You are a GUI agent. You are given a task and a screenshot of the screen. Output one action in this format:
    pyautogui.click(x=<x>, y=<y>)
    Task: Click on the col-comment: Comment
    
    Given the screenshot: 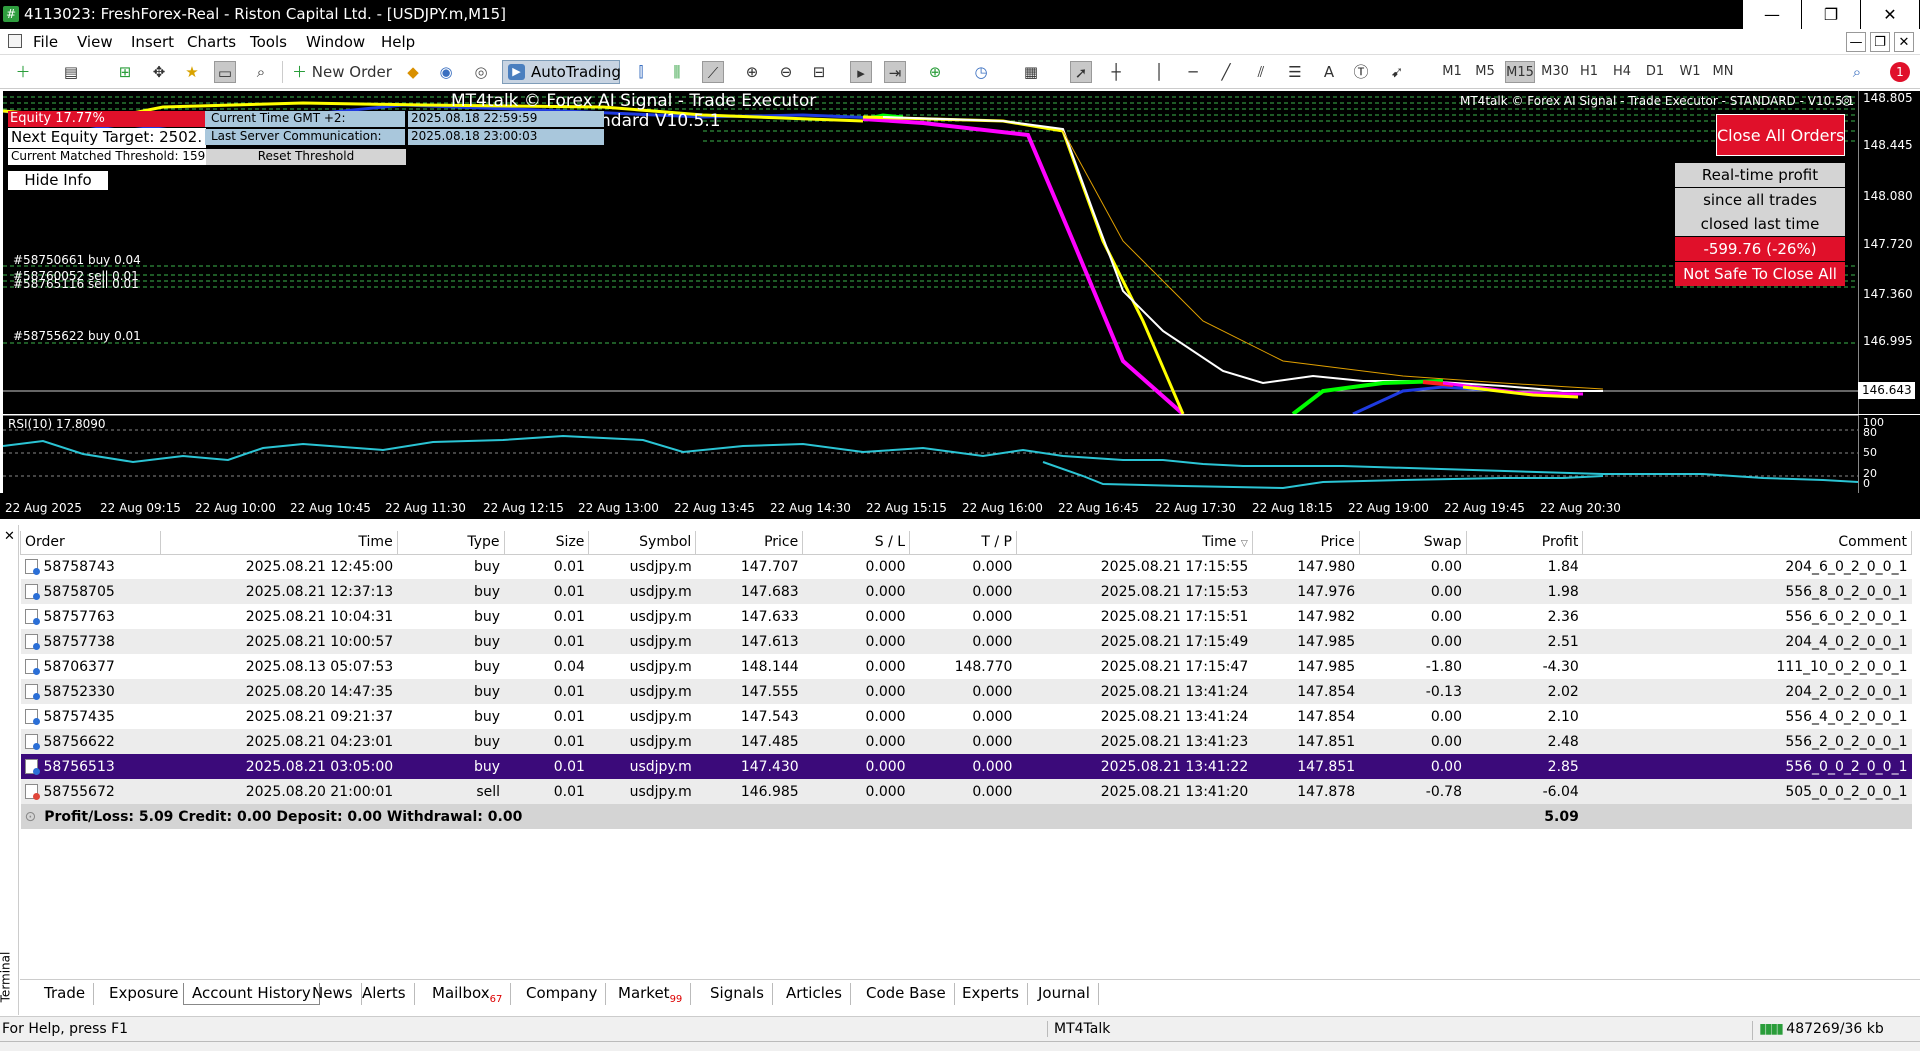 What is the action you would take?
    pyautogui.click(x=1747, y=543)
    